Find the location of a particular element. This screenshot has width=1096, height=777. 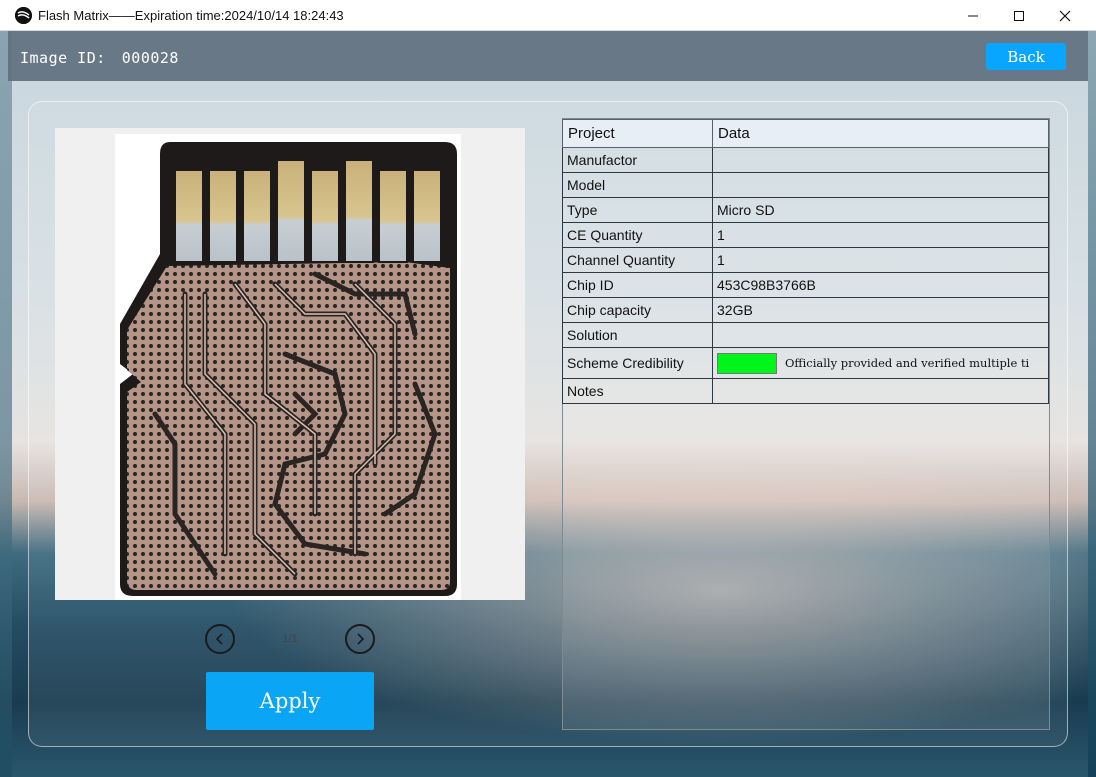

maximize-button is located at coordinates (1019, 15).